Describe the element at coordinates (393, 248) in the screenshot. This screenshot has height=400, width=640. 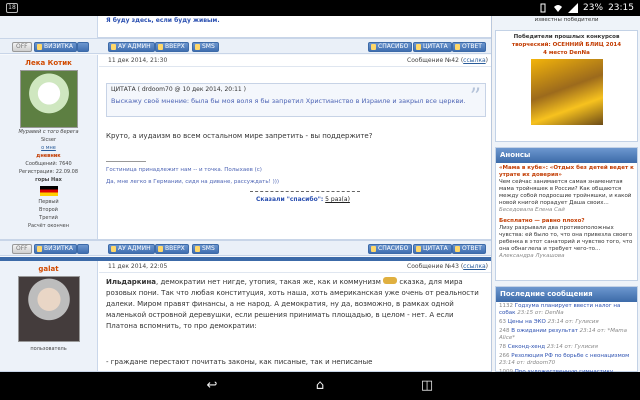
I see `thanks-button-label: СПАСИБО` at that location.